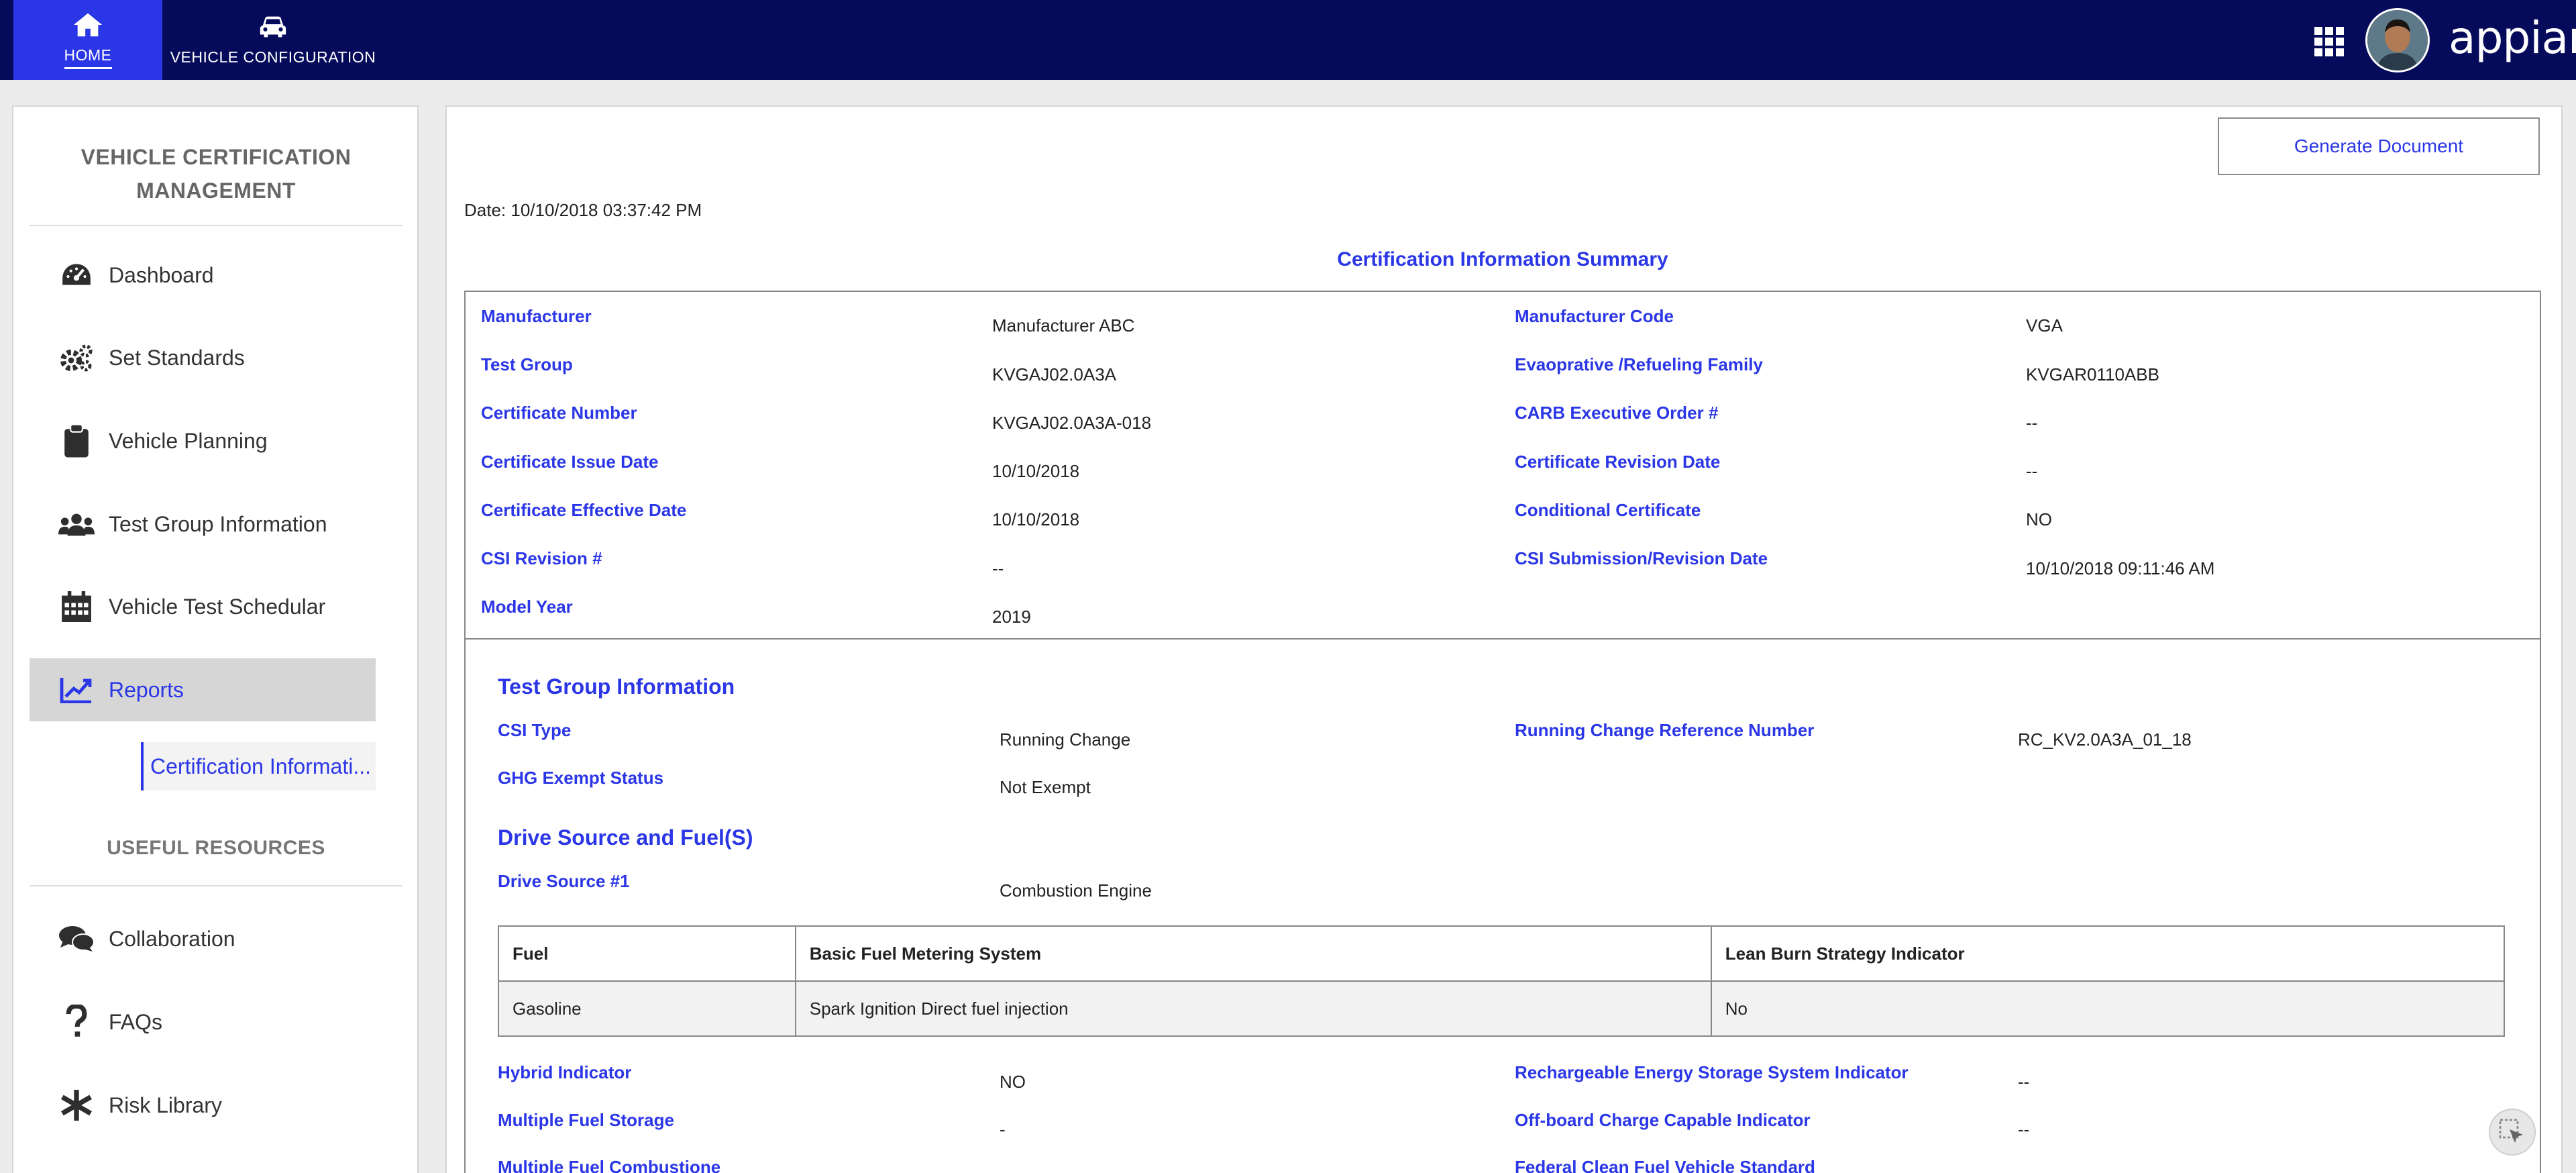  I want to click on useful-resources-heading: USEFUL RESOURCES, so click(216, 848).